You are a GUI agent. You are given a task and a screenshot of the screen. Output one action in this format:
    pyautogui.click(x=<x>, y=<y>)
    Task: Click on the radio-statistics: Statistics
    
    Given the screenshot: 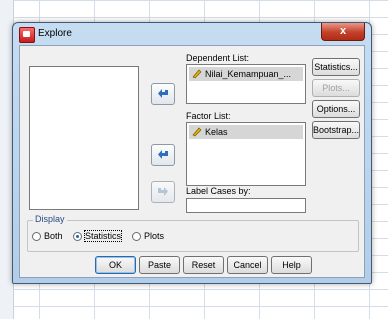 What is the action you would take?
    pyautogui.click(x=98, y=236)
    